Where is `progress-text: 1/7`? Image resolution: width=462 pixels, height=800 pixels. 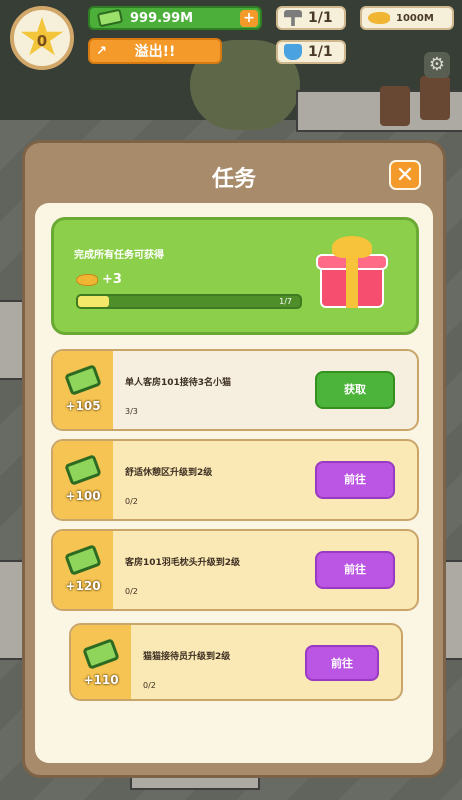
progress-text: 1/7 is located at coordinates (285, 301).